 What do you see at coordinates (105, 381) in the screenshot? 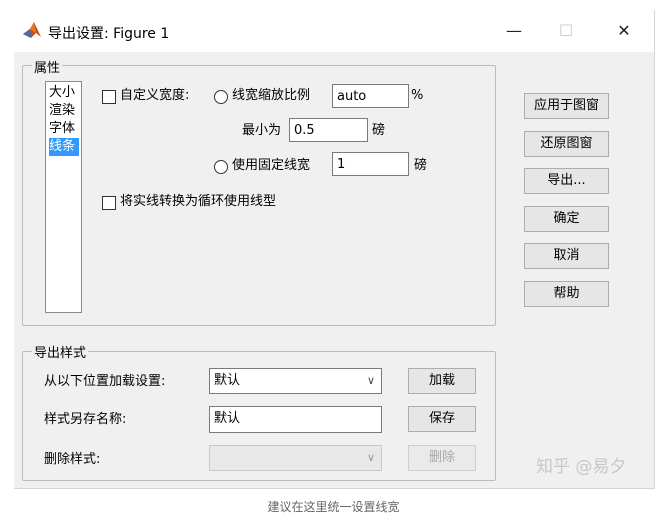
I see `load-settings-label: 从以下位置加载设置:` at bounding box center [105, 381].